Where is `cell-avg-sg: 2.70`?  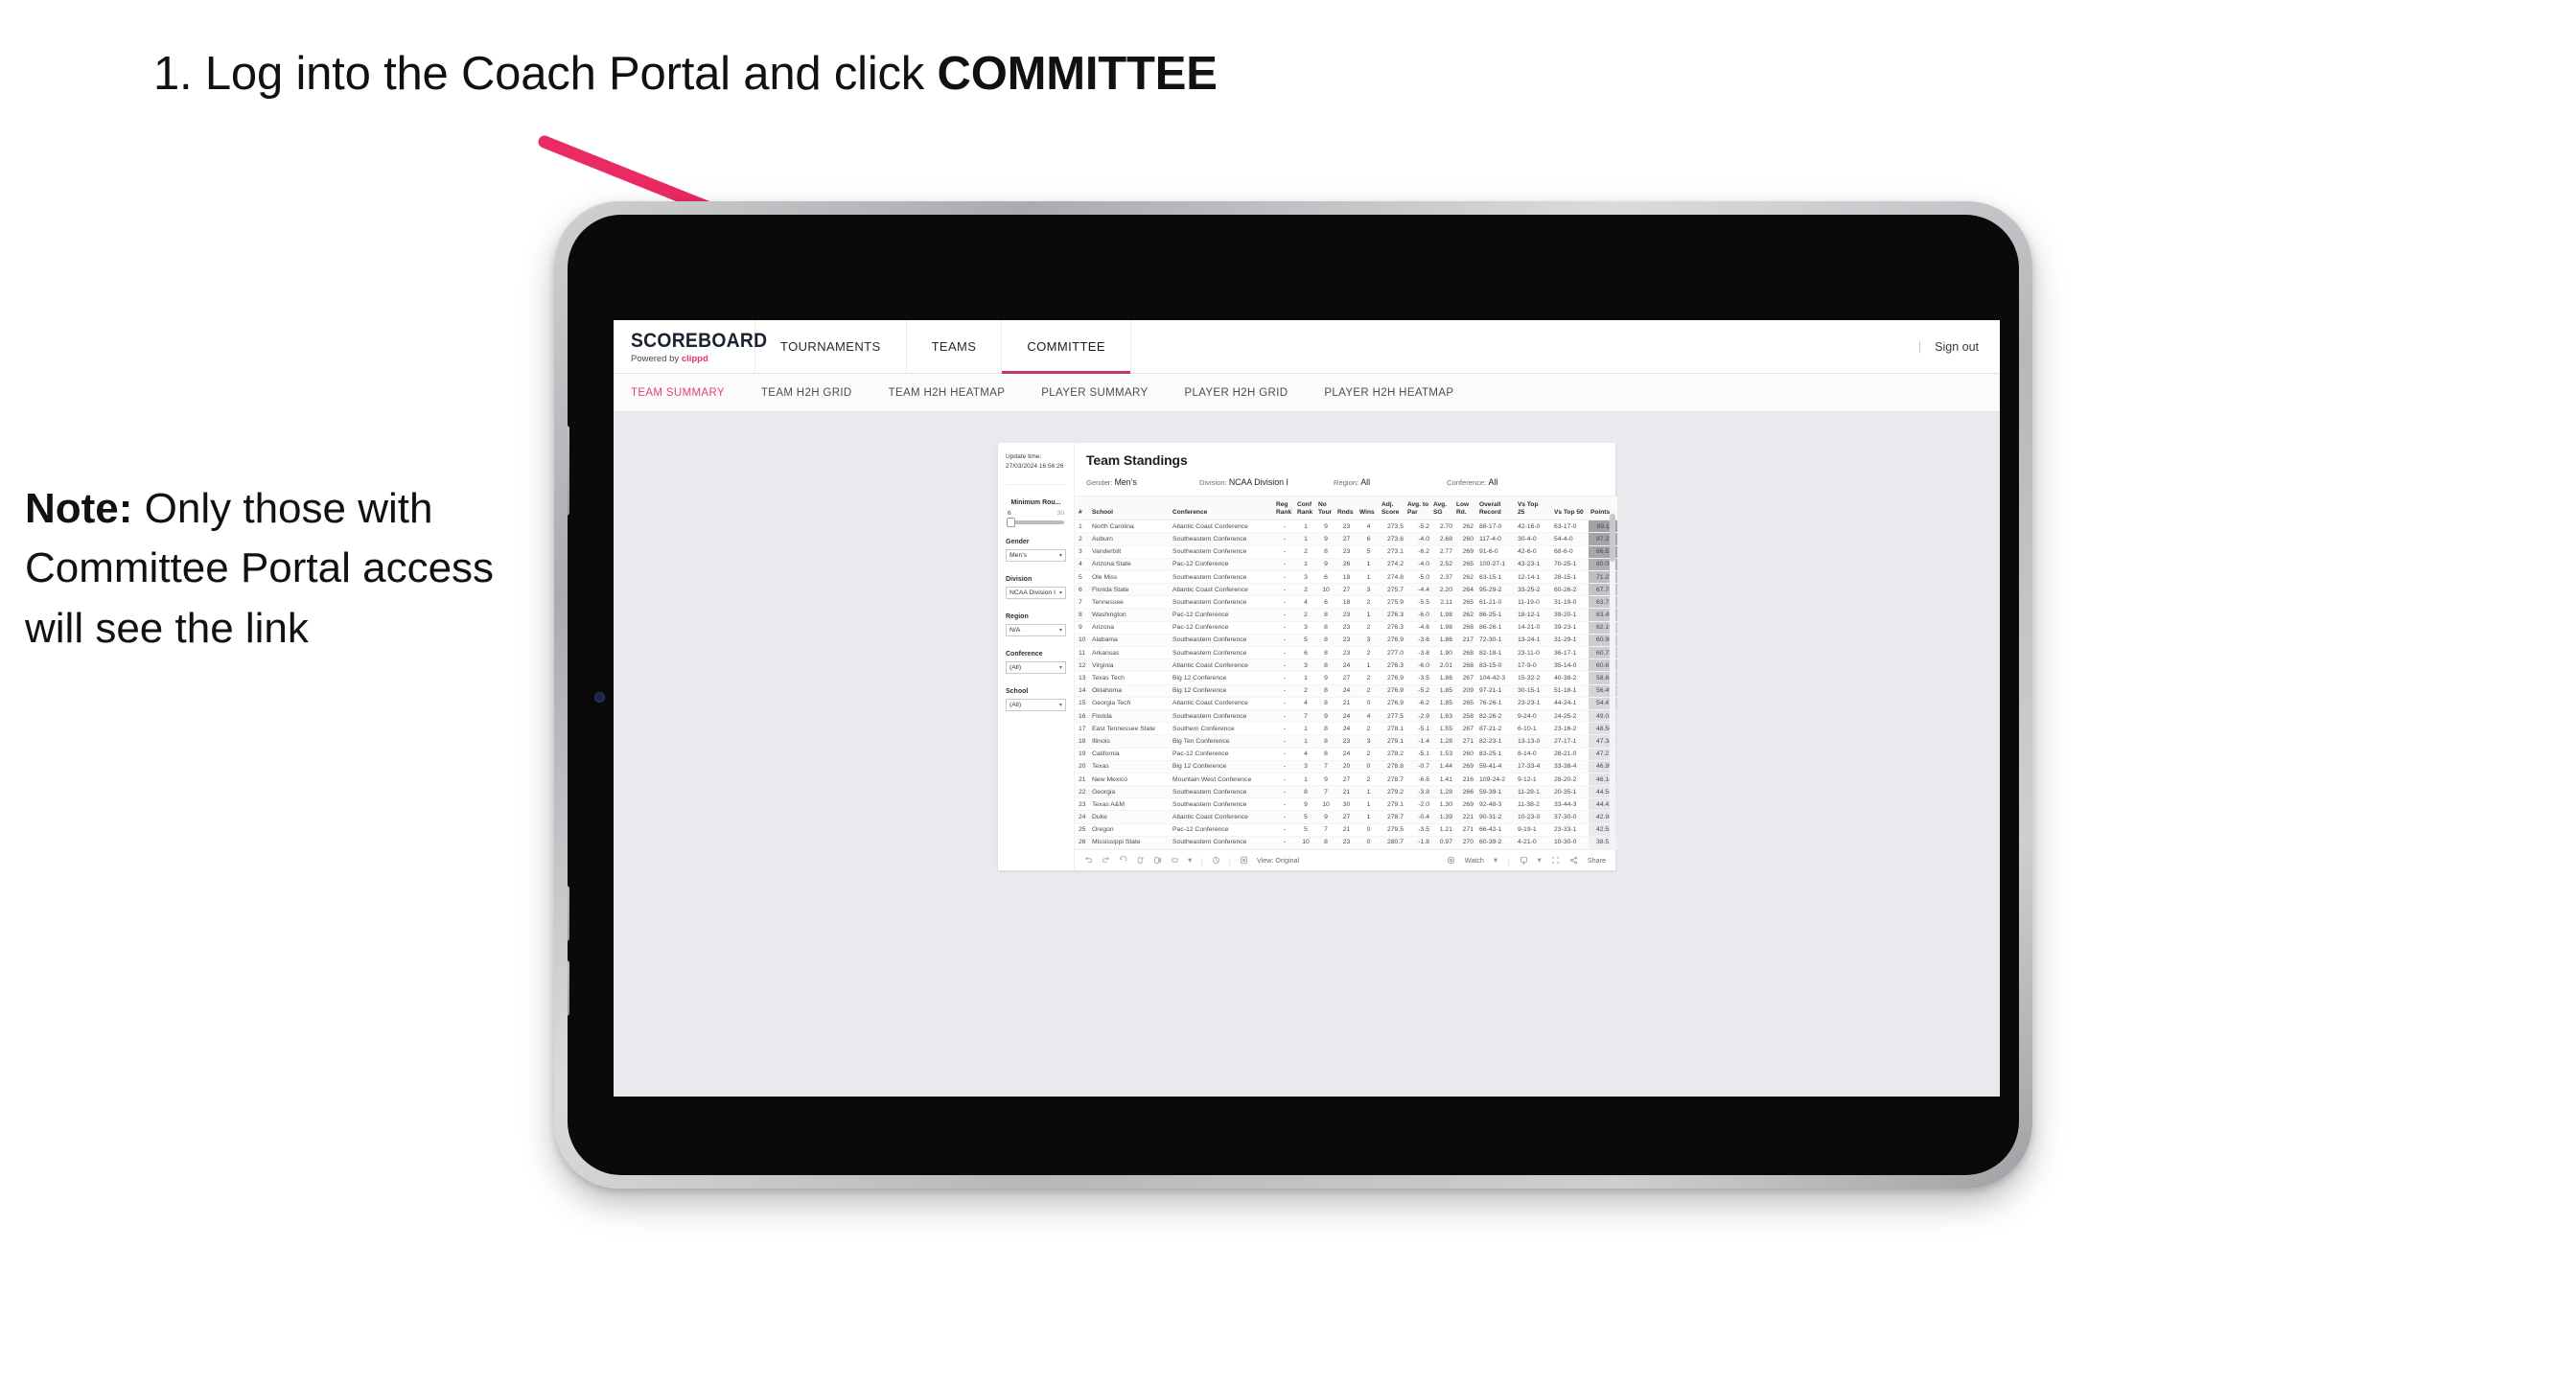 cell-avg-sg: 2.70 is located at coordinates (1442, 527).